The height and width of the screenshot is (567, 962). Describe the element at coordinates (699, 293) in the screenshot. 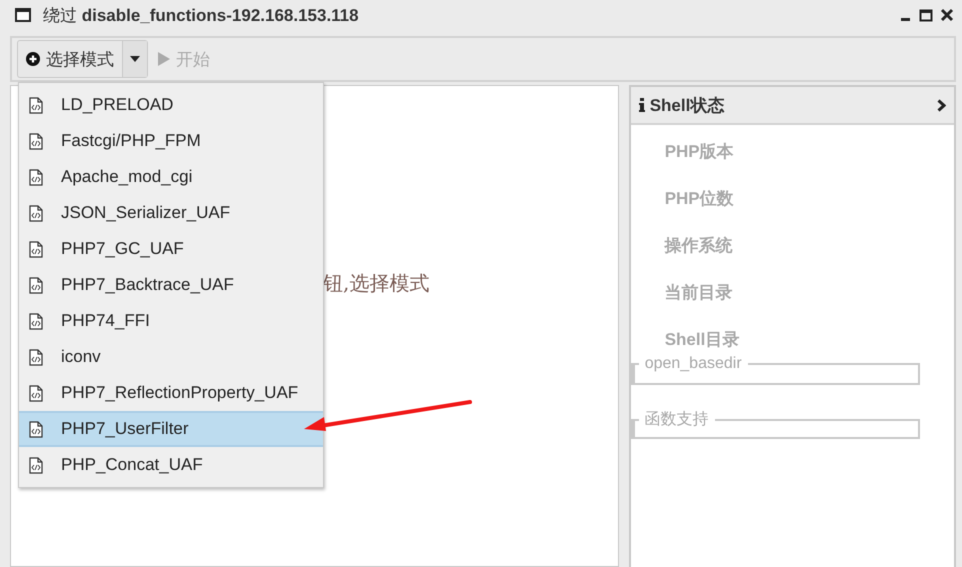

I see `status-label: 当前目录` at that location.